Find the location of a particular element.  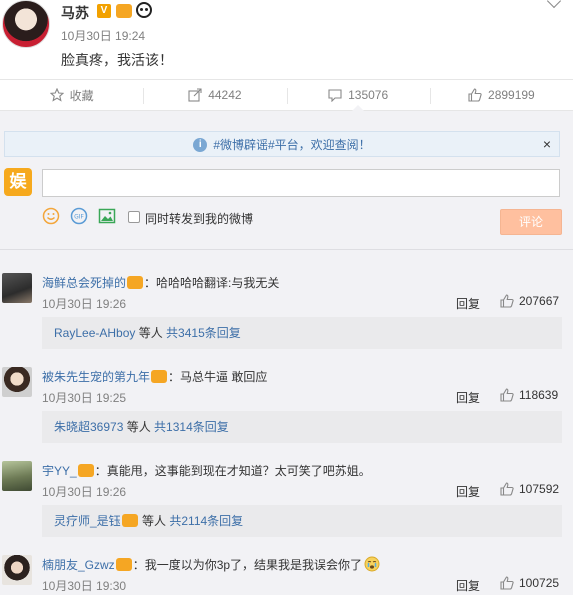

comment-icon is located at coordinates (335, 95).